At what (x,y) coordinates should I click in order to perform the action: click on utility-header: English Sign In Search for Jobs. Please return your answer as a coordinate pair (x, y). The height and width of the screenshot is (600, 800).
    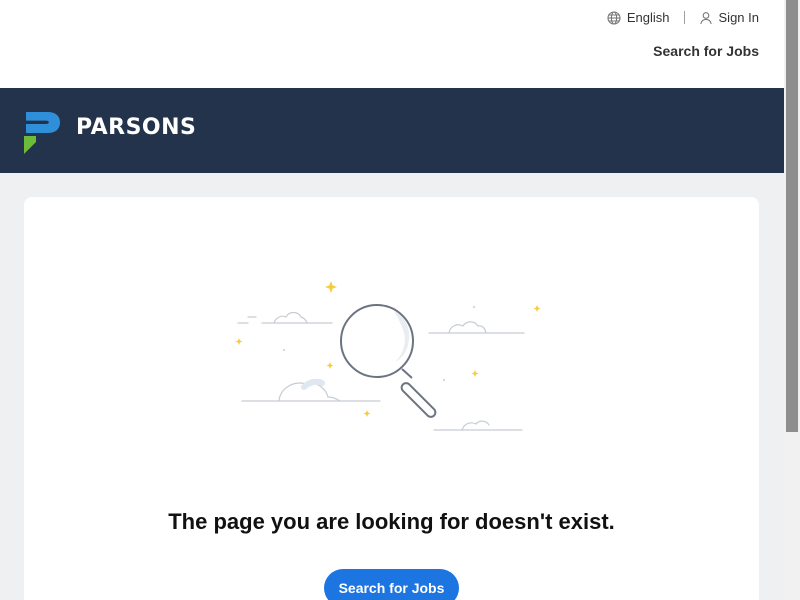
    Looking at the image, I should click on (392, 44).